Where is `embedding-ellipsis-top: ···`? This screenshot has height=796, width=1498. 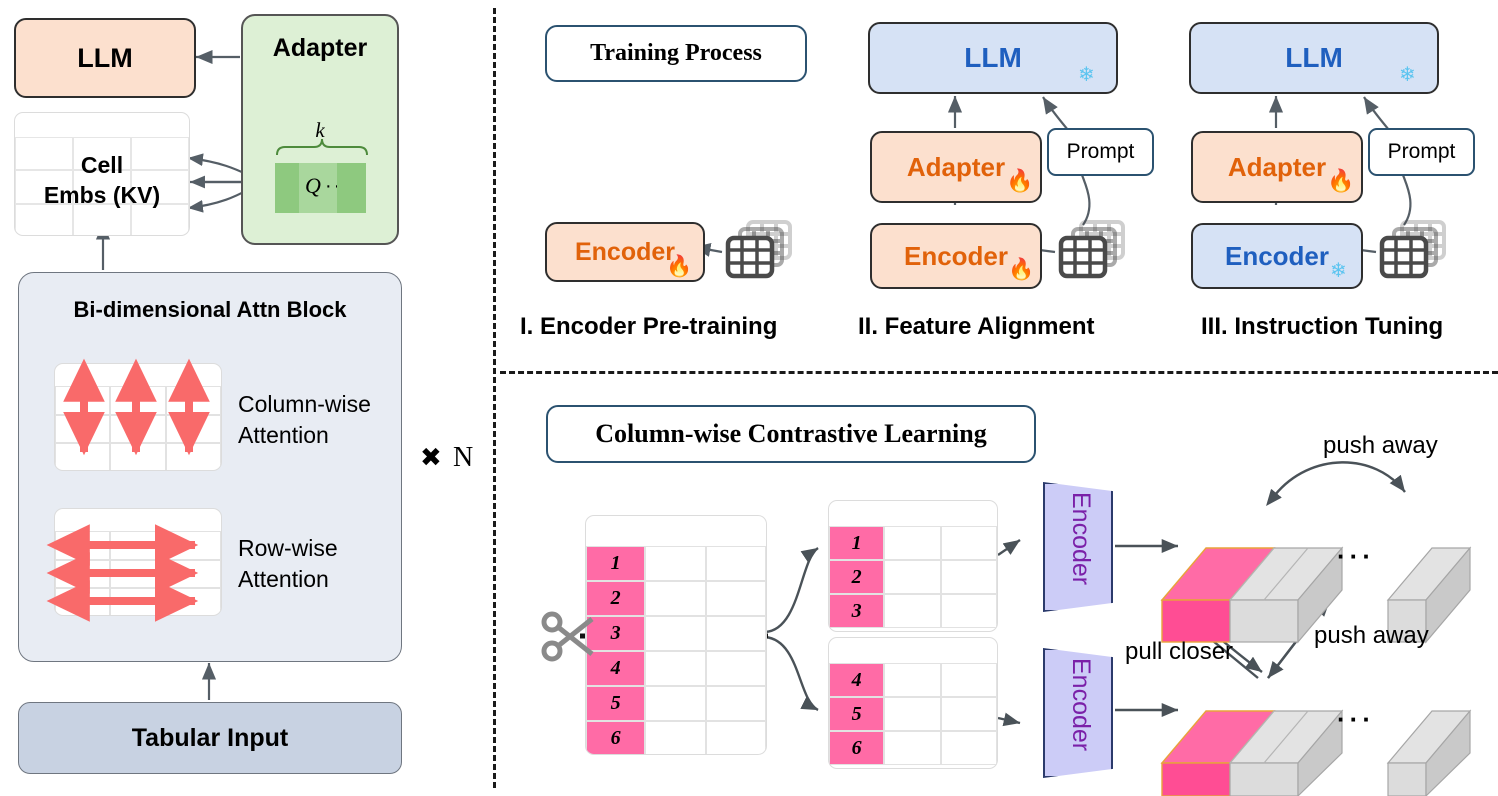 embedding-ellipsis-top: ··· is located at coordinates (1356, 556).